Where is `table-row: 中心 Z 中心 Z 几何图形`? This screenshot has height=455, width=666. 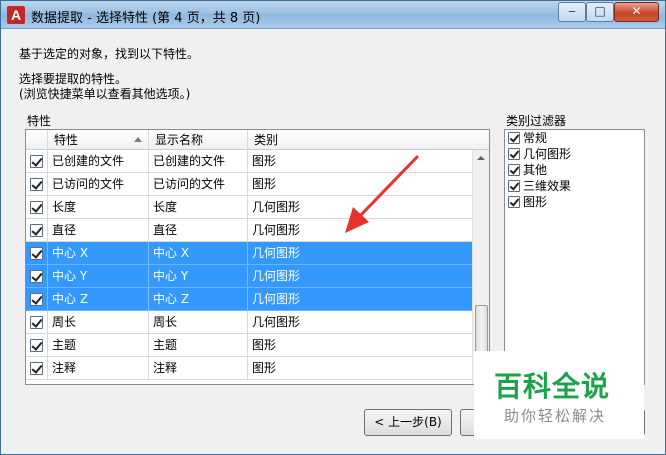
table-row: 中心 Z 中心 Z 几何图形 is located at coordinates (249, 299).